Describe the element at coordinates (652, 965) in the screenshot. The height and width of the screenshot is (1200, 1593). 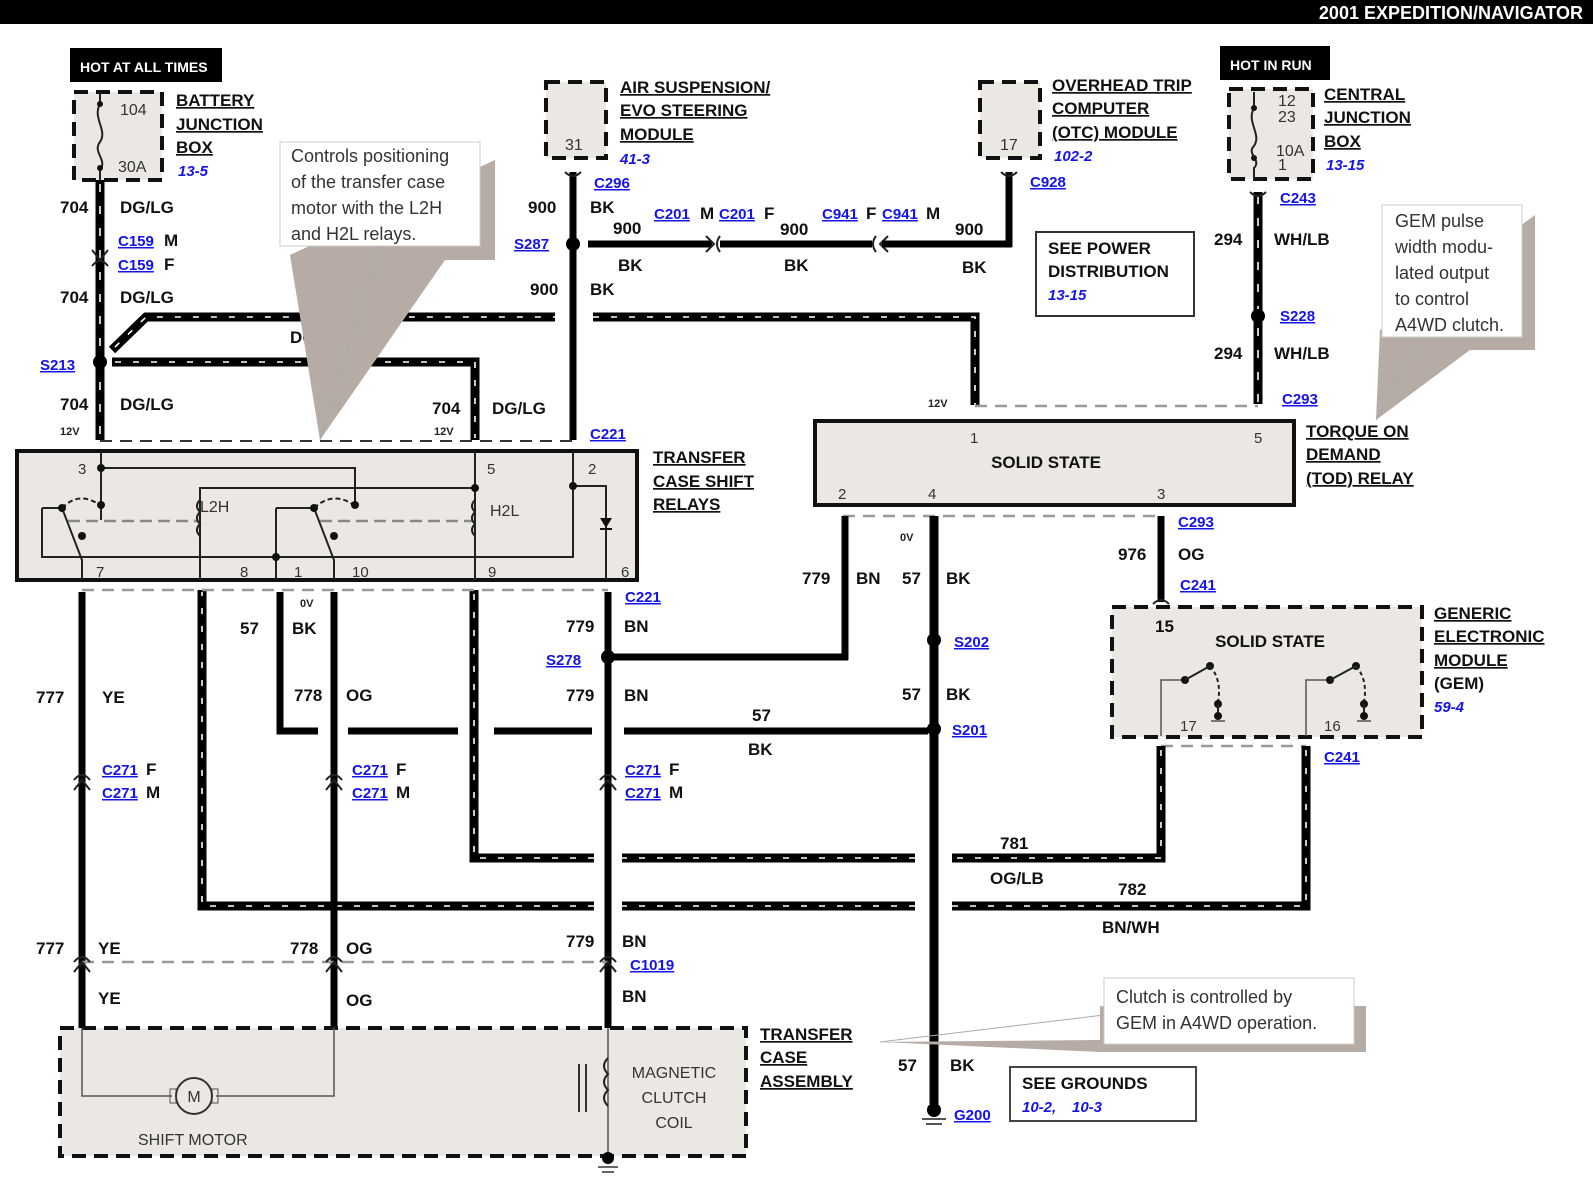
I see `c1019-link: C1019` at that location.